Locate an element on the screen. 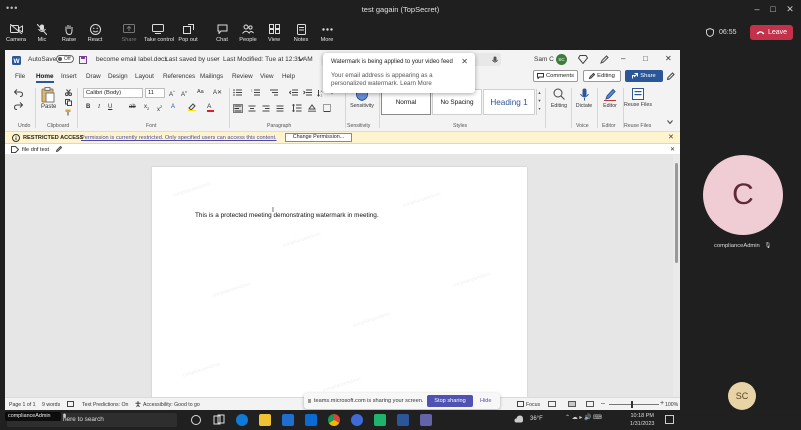 The width and height of the screenshot is (801, 430). feedback-icon is located at coordinates (671, 76).